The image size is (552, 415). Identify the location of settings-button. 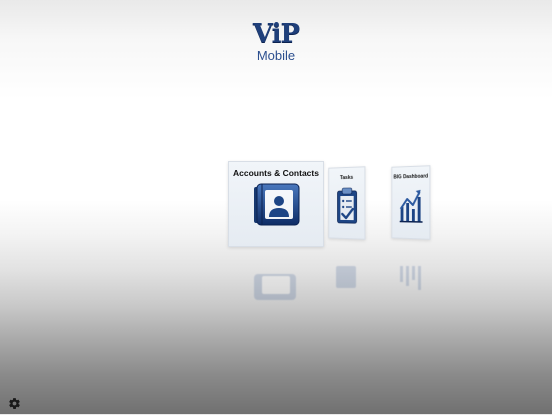
(14, 403).